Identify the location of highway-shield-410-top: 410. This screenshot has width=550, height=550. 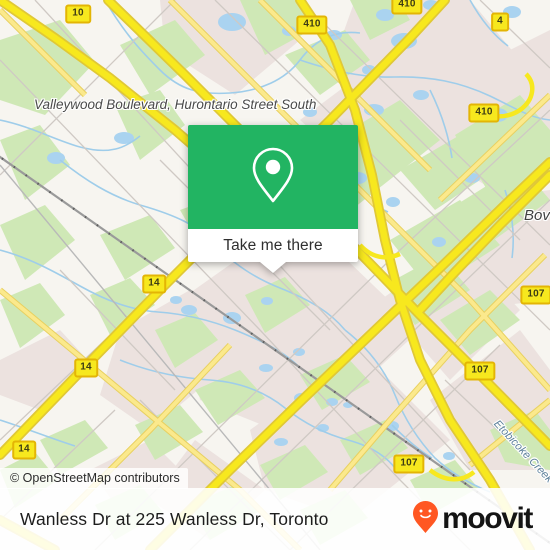
(407, 7).